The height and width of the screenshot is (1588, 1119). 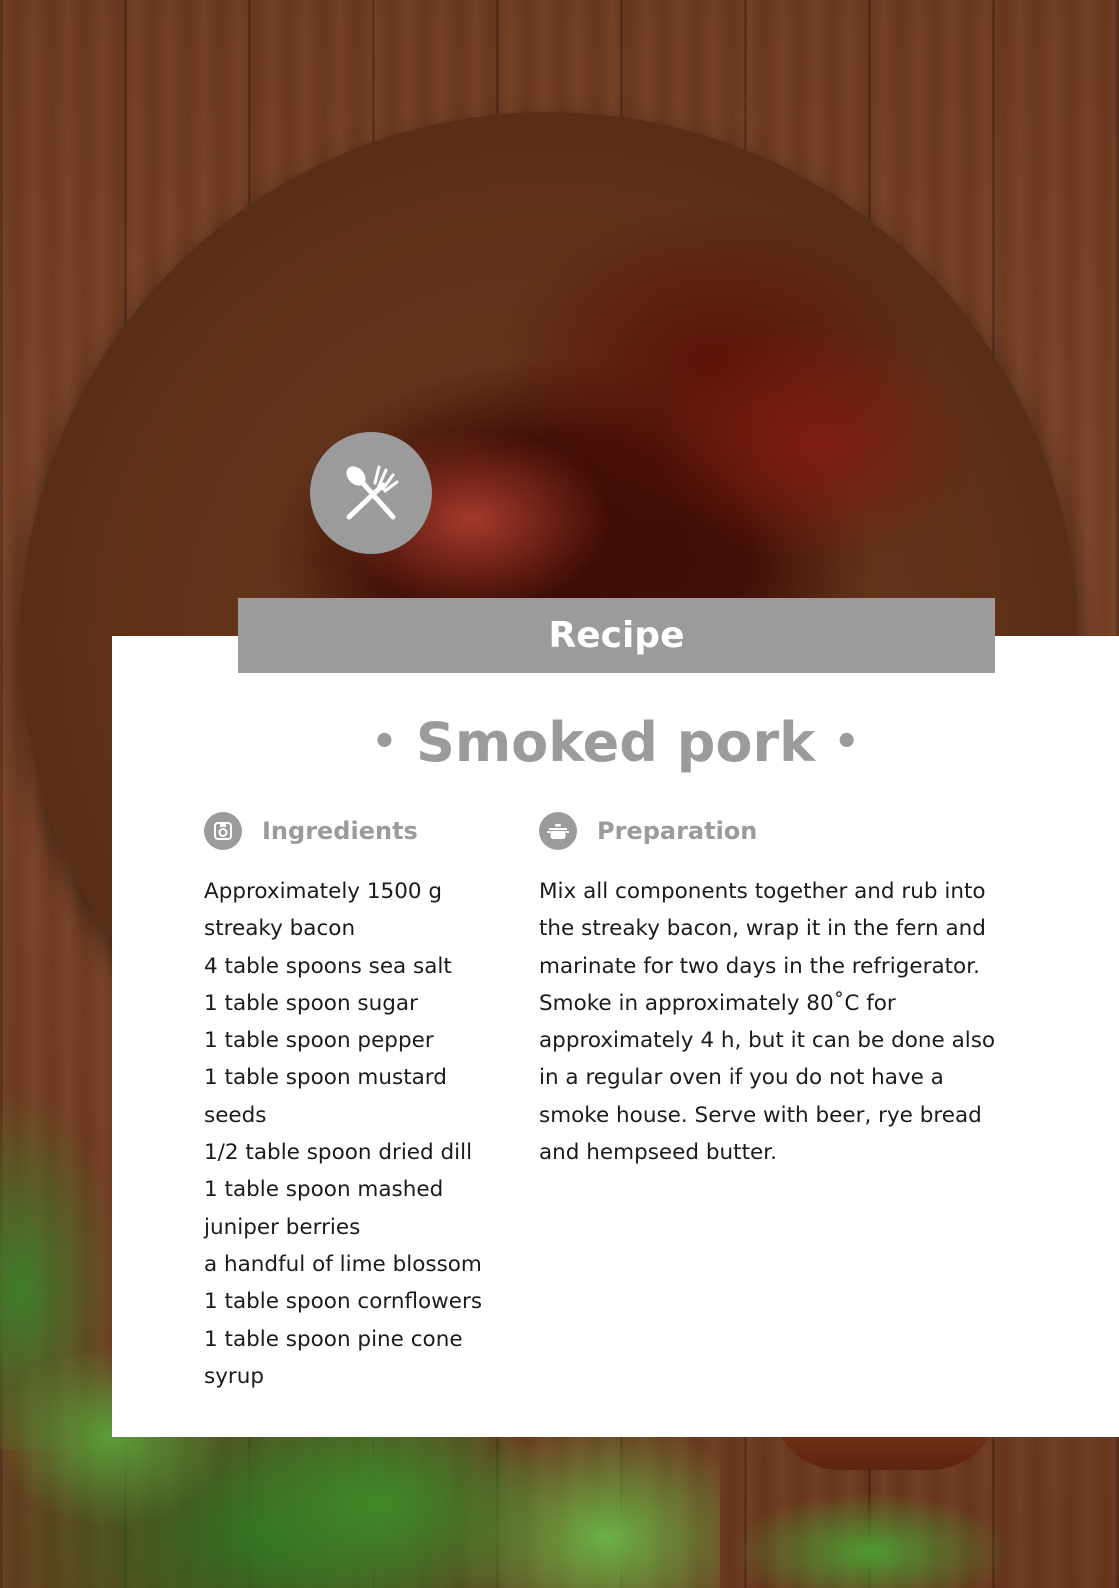 What do you see at coordinates (615, 742) in the screenshot?
I see `recipe-title-text: Smoked pork` at bounding box center [615, 742].